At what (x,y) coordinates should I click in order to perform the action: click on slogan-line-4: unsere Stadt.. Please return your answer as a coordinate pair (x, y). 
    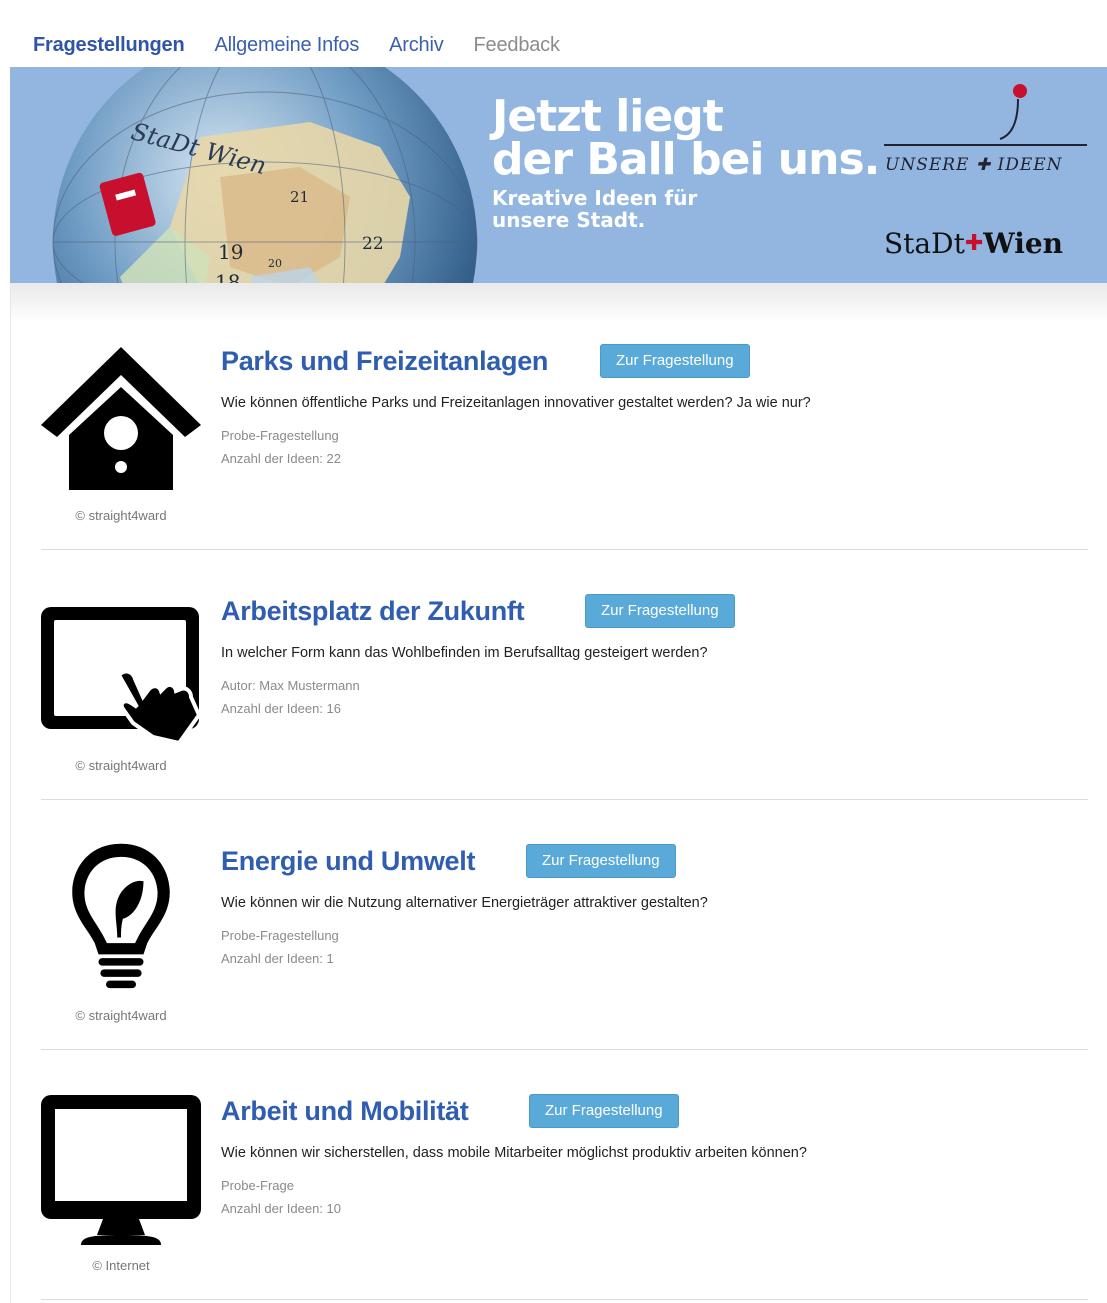
    Looking at the image, I should click on (569, 220).